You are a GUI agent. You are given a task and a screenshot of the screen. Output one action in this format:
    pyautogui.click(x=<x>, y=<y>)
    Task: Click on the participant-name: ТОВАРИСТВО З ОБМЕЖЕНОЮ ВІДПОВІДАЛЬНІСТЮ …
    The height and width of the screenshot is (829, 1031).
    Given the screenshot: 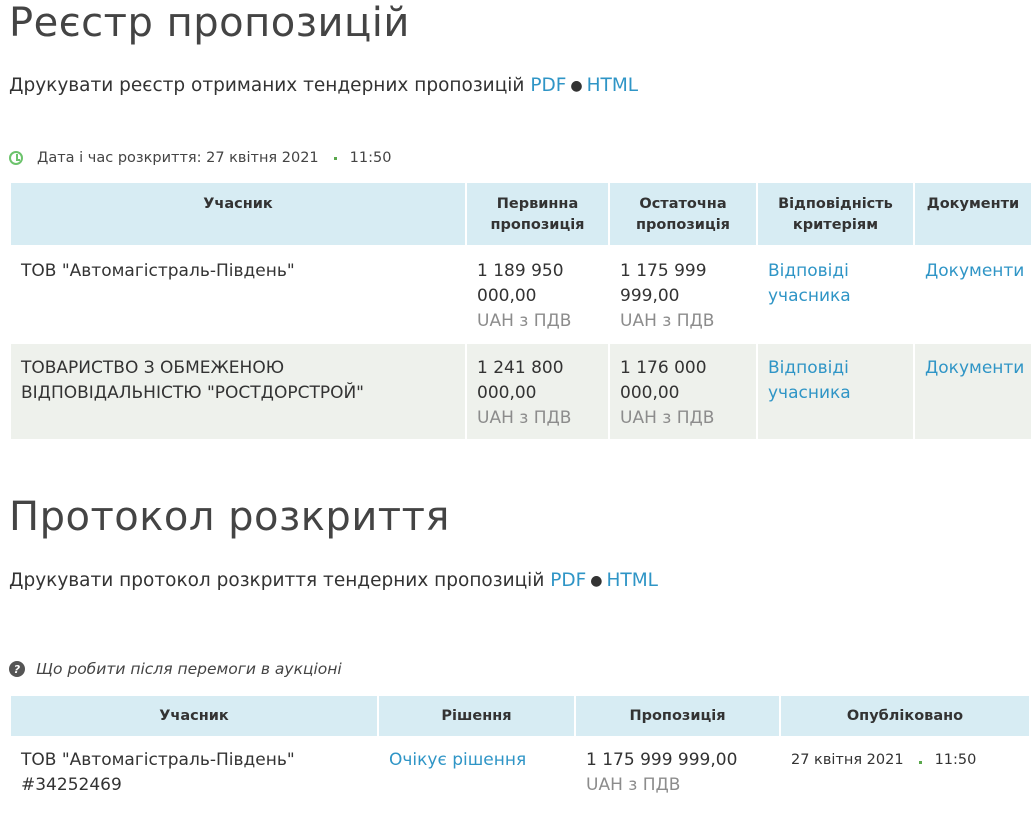 What is the action you would take?
    pyautogui.click(x=238, y=391)
    